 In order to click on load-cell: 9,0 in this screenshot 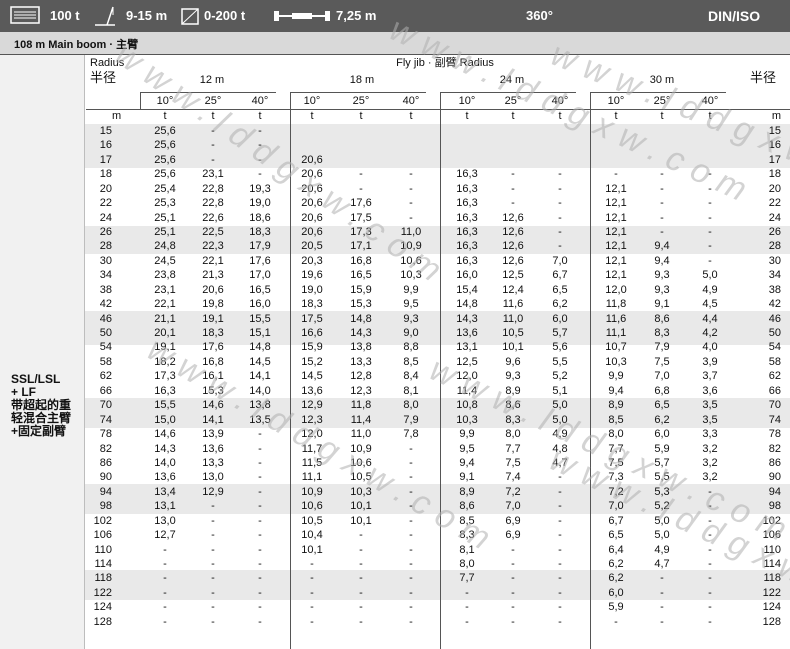, I will do `click(411, 333)`.